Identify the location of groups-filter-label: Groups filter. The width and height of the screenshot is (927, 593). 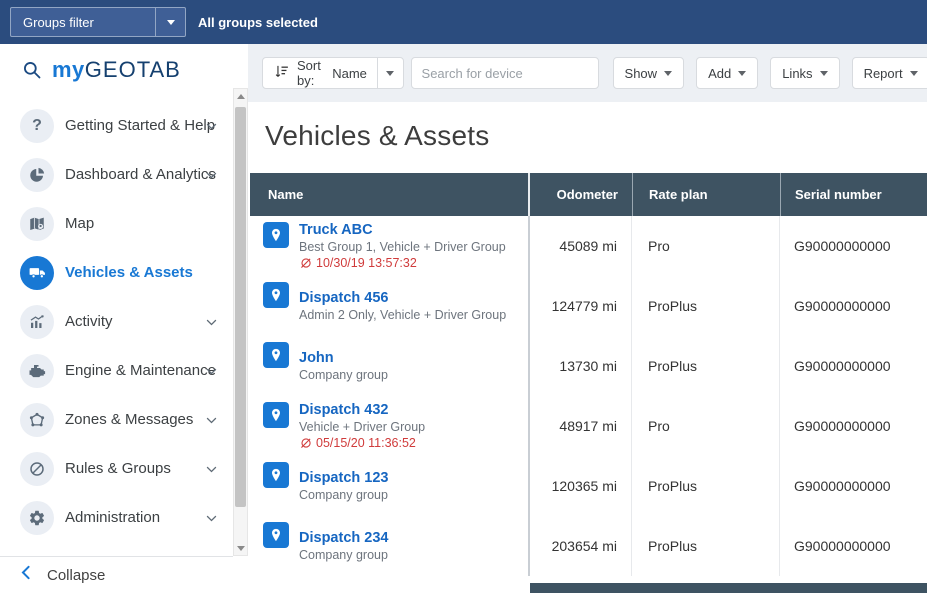
(58, 22).